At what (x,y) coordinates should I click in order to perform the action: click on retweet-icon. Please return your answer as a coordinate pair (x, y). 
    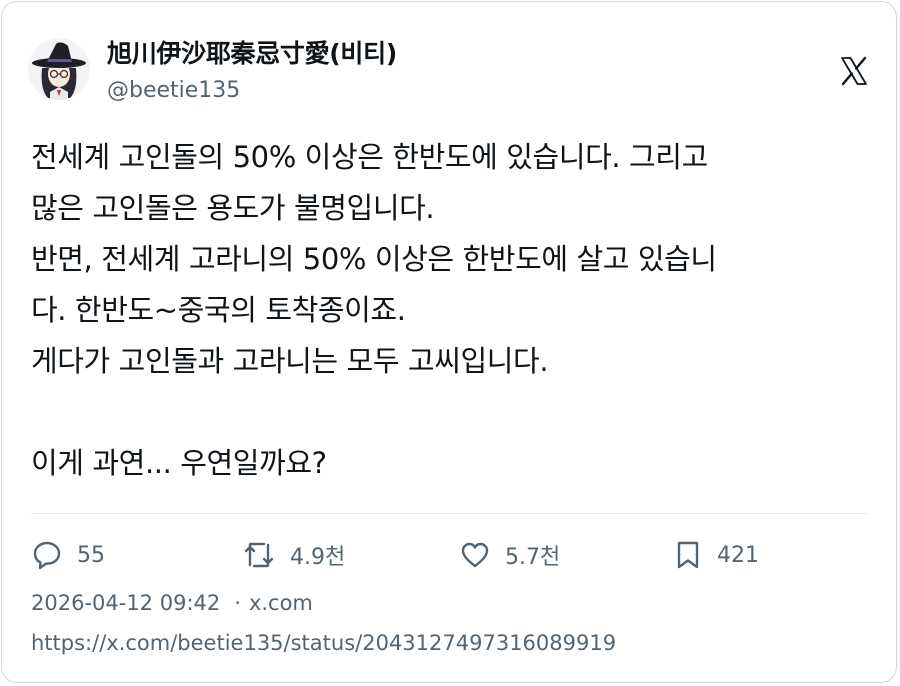
    Looking at the image, I should click on (259, 555).